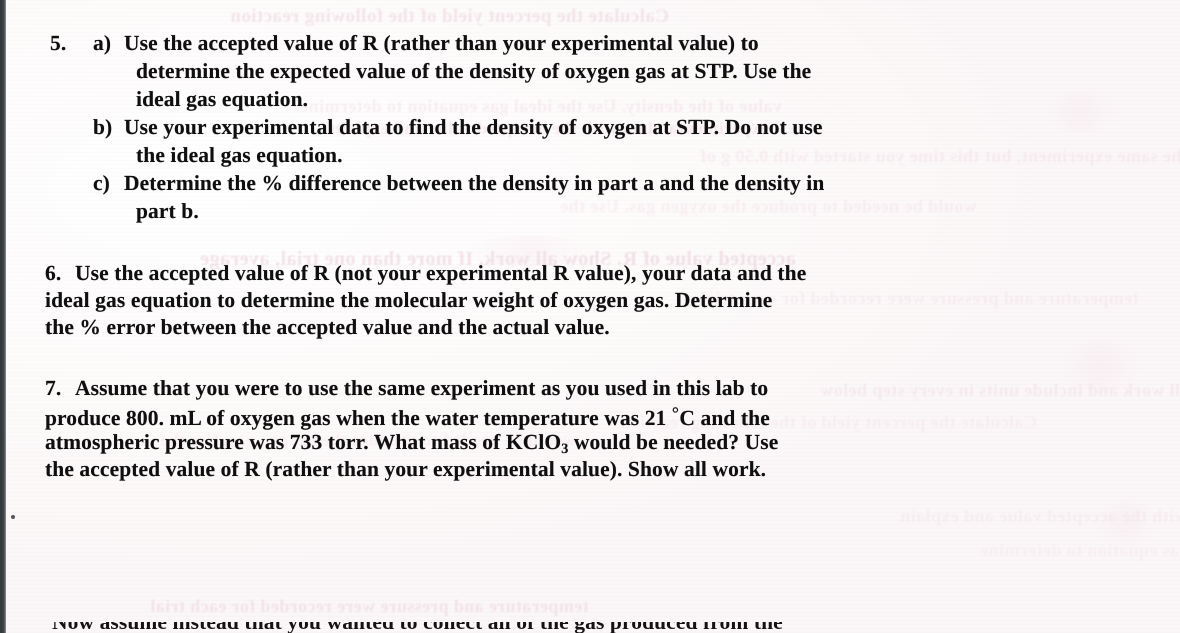 The image size is (1180, 633). What do you see at coordinates (58, 43) in the screenshot?
I see `question-5-number: 5.` at bounding box center [58, 43].